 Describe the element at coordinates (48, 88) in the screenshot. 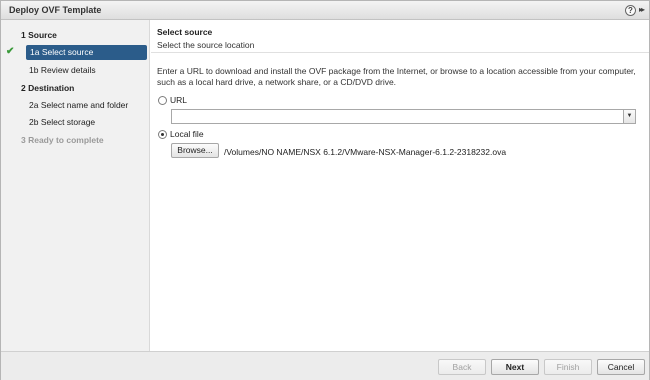

I see `step-destination: 2 Destination` at that location.